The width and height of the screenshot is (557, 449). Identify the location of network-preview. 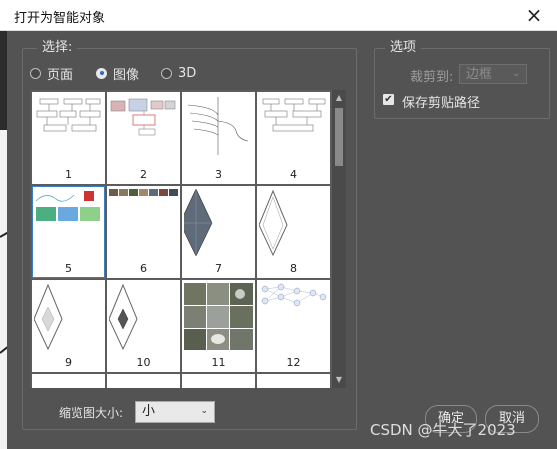
(293, 316).